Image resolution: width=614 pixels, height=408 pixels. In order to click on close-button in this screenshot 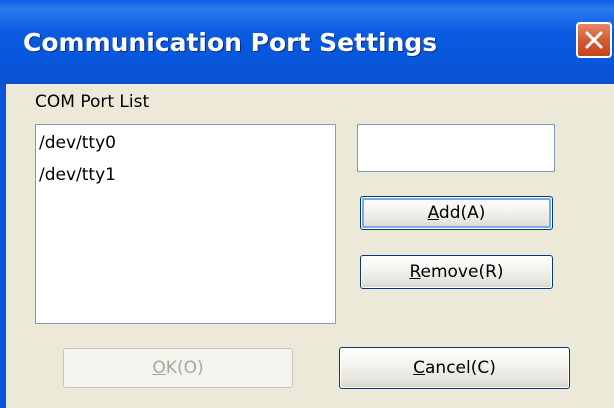, I will do `click(594, 40)`.